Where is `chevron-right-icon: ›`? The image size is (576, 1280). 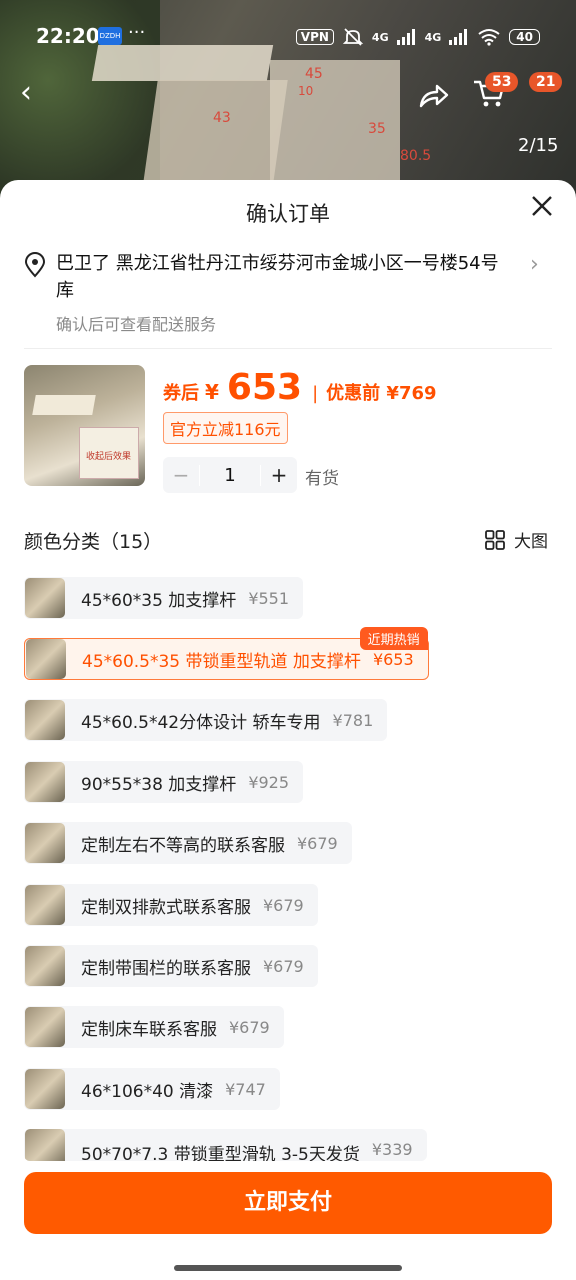 chevron-right-icon: › is located at coordinates (534, 264).